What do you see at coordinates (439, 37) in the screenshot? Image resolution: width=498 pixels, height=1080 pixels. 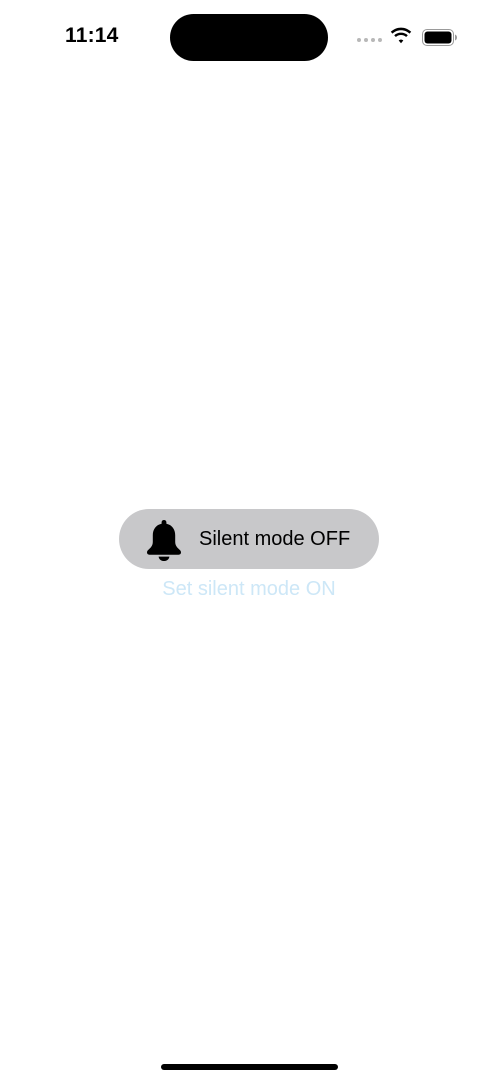 I see `battery-icon` at bounding box center [439, 37].